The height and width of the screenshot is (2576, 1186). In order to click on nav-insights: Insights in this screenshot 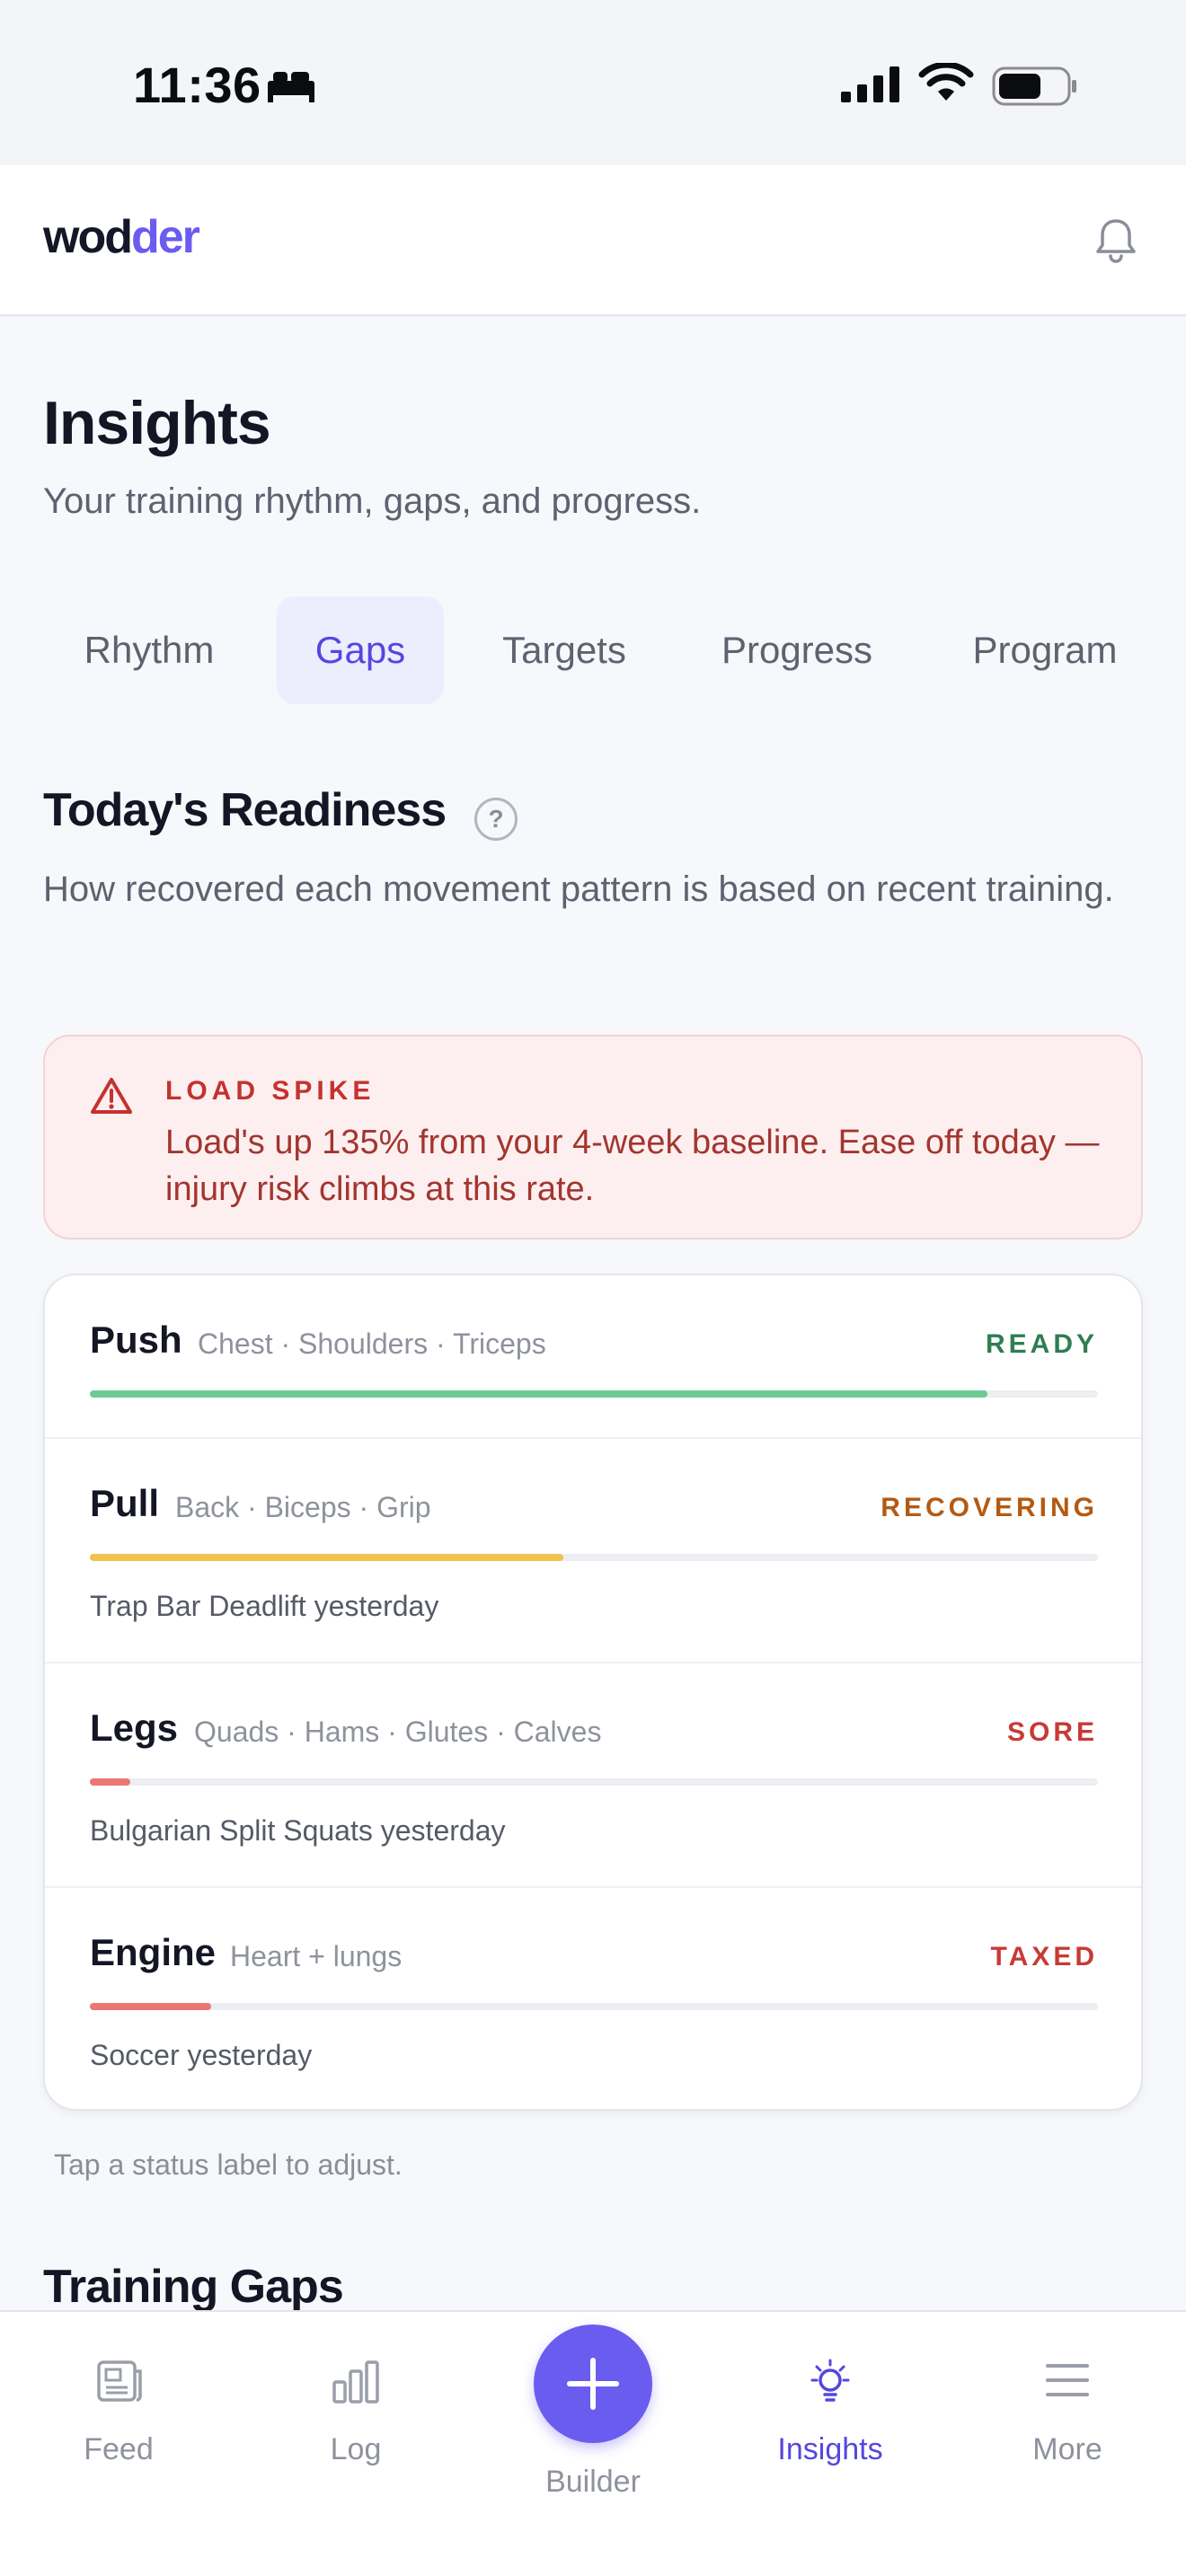, I will do `click(830, 2419)`.